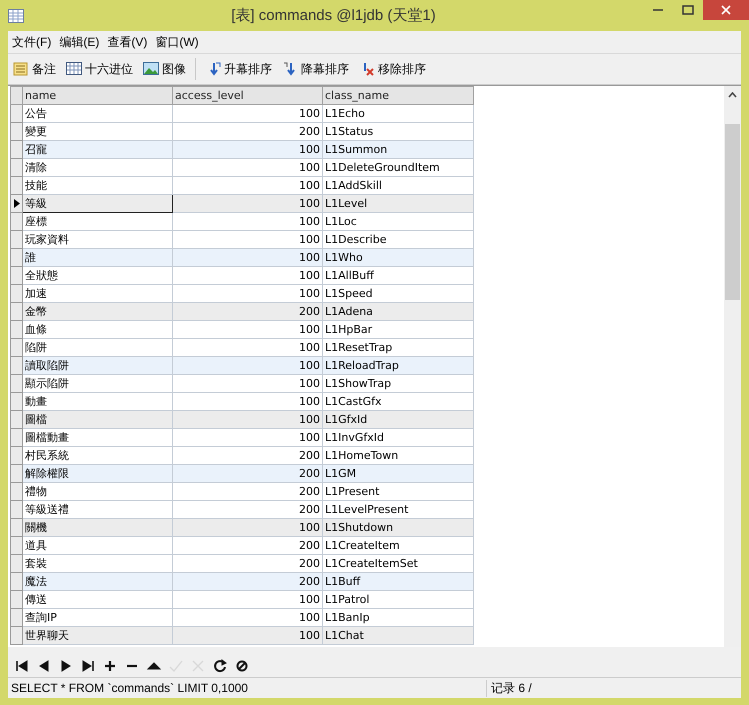 The image size is (749, 705). I want to click on close-icon, so click(726, 10).